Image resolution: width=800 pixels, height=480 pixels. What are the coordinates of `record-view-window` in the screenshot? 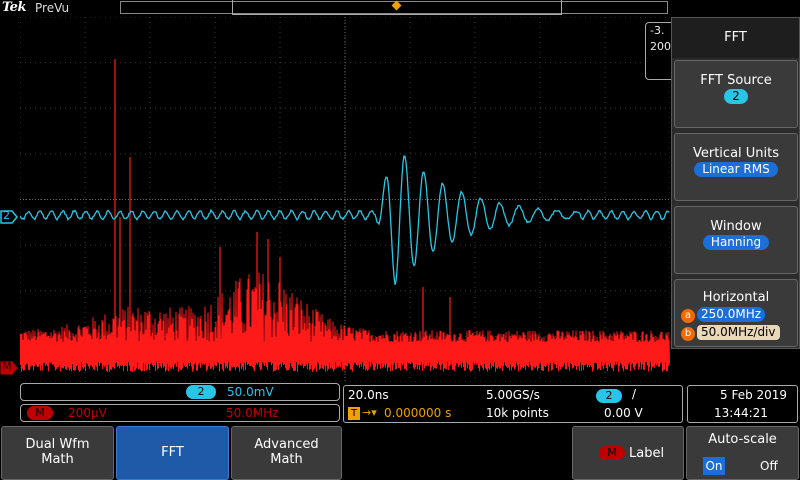 It's located at (397, 7).